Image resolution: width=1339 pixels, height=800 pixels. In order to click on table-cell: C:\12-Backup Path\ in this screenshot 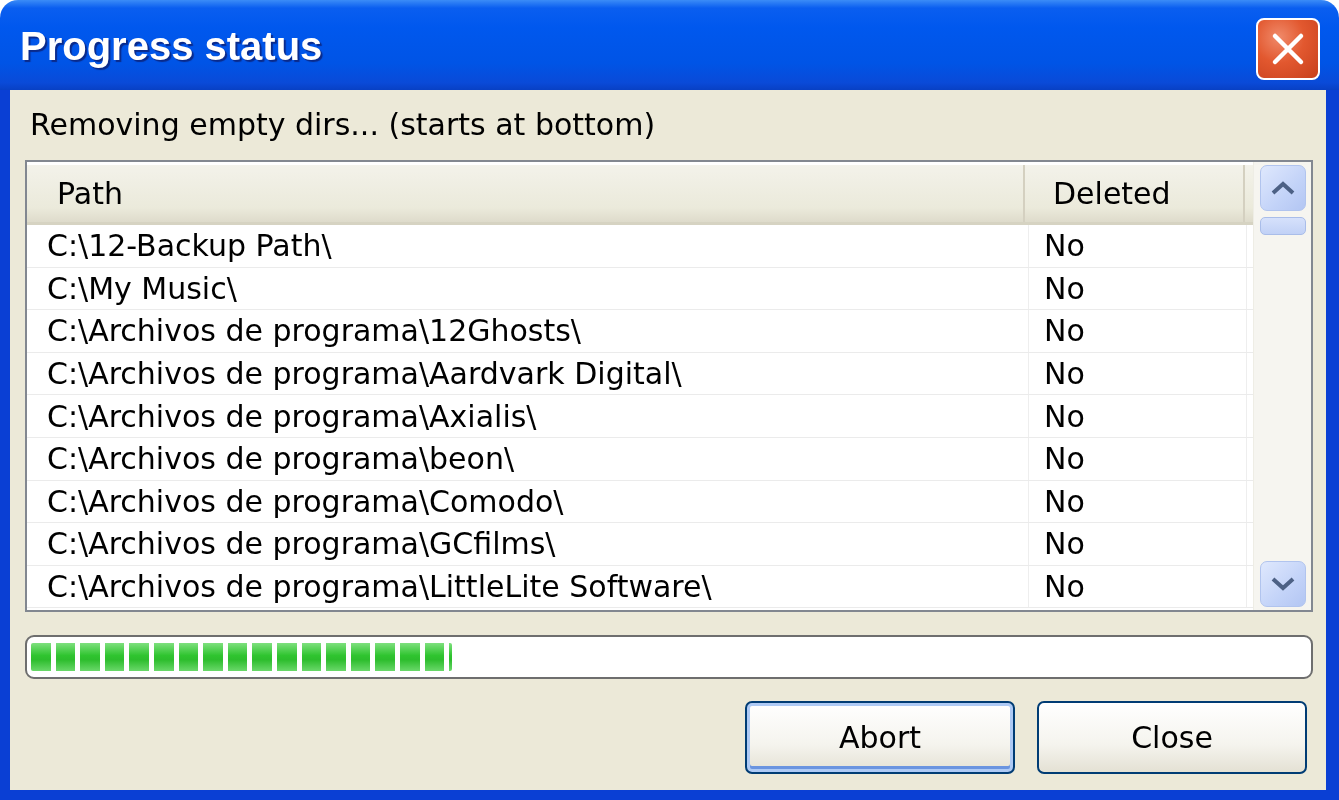, I will do `click(528, 246)`.